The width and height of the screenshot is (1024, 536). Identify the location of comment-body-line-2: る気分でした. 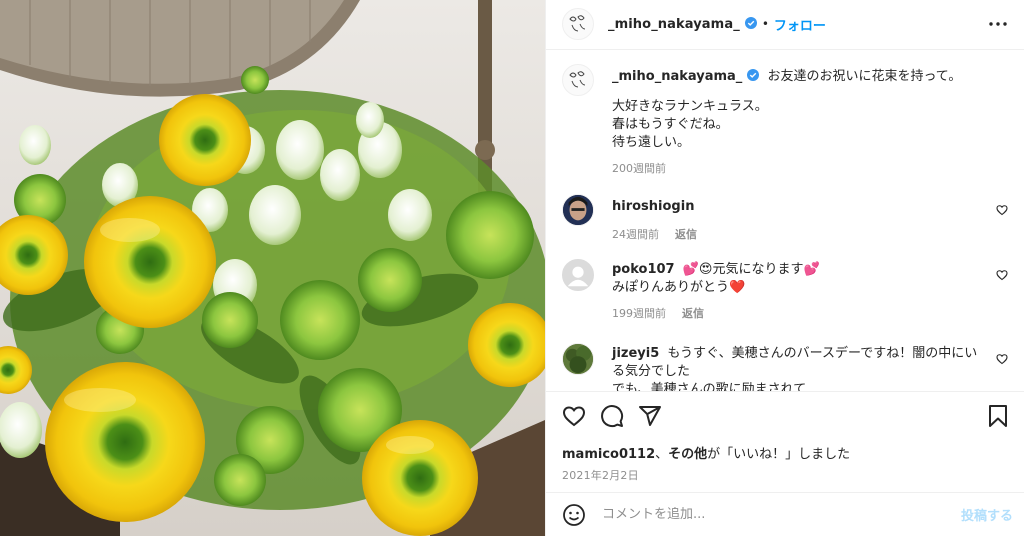
(651, 371).